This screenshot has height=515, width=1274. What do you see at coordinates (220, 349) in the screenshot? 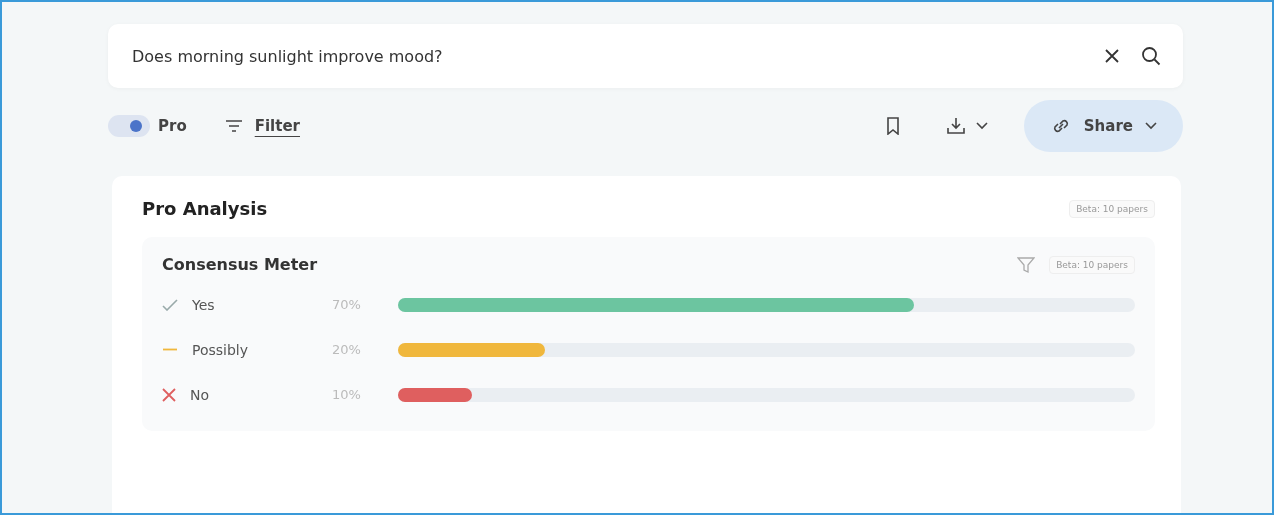
I see `answer-label: Possibly` at bounding box center [220, 349].